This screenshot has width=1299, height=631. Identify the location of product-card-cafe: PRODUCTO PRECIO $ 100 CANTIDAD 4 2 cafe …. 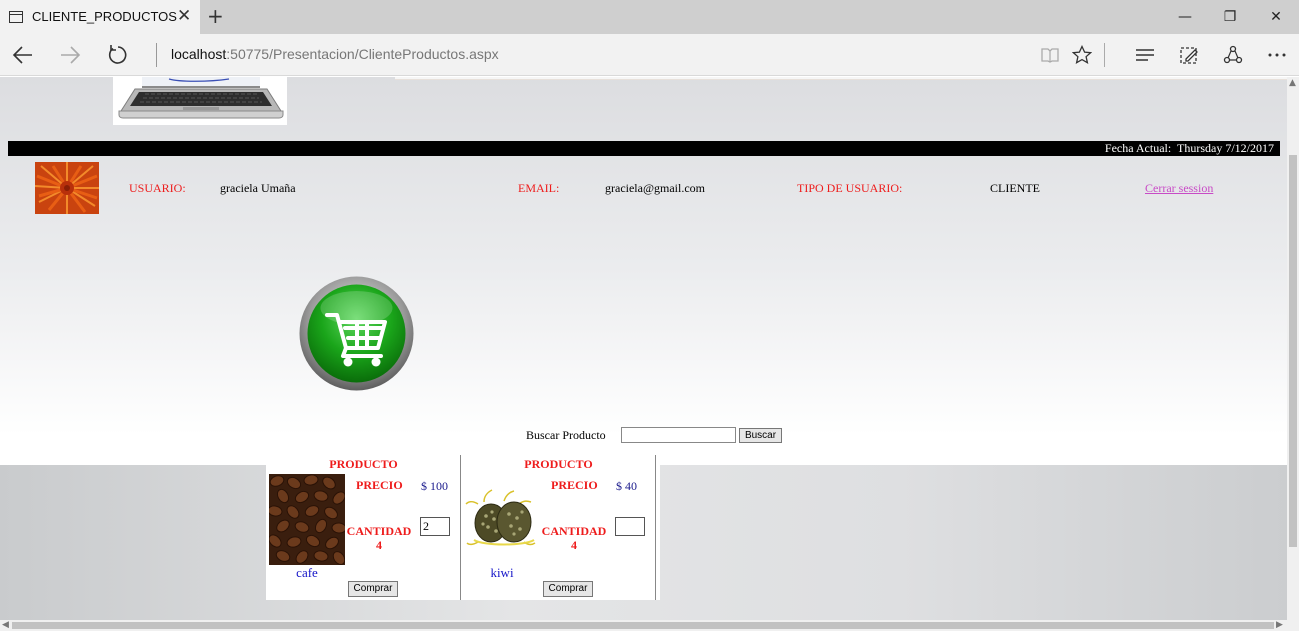
(363, 527).